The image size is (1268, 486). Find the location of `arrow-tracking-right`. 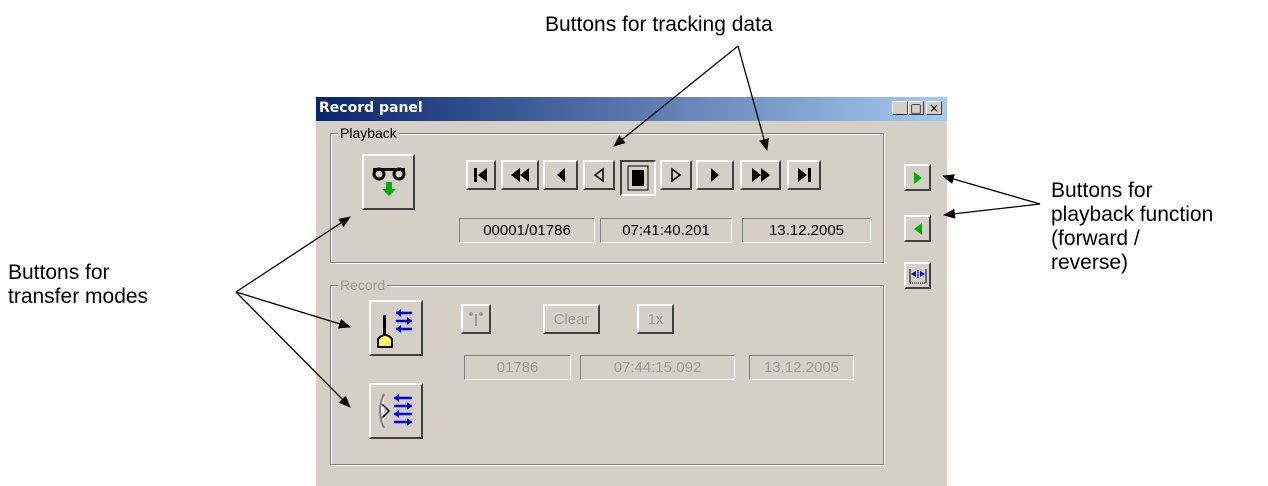

arrow-tracking-right is located at coordinates (753, 98).